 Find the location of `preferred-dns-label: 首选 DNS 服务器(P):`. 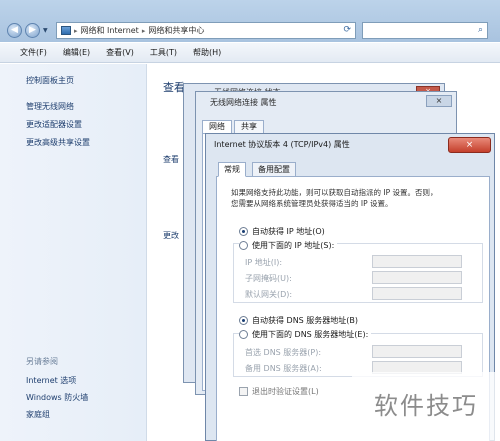

preferred-dns-label: 首选 DNS 服务器(P): is located at coordinates (283, 352).